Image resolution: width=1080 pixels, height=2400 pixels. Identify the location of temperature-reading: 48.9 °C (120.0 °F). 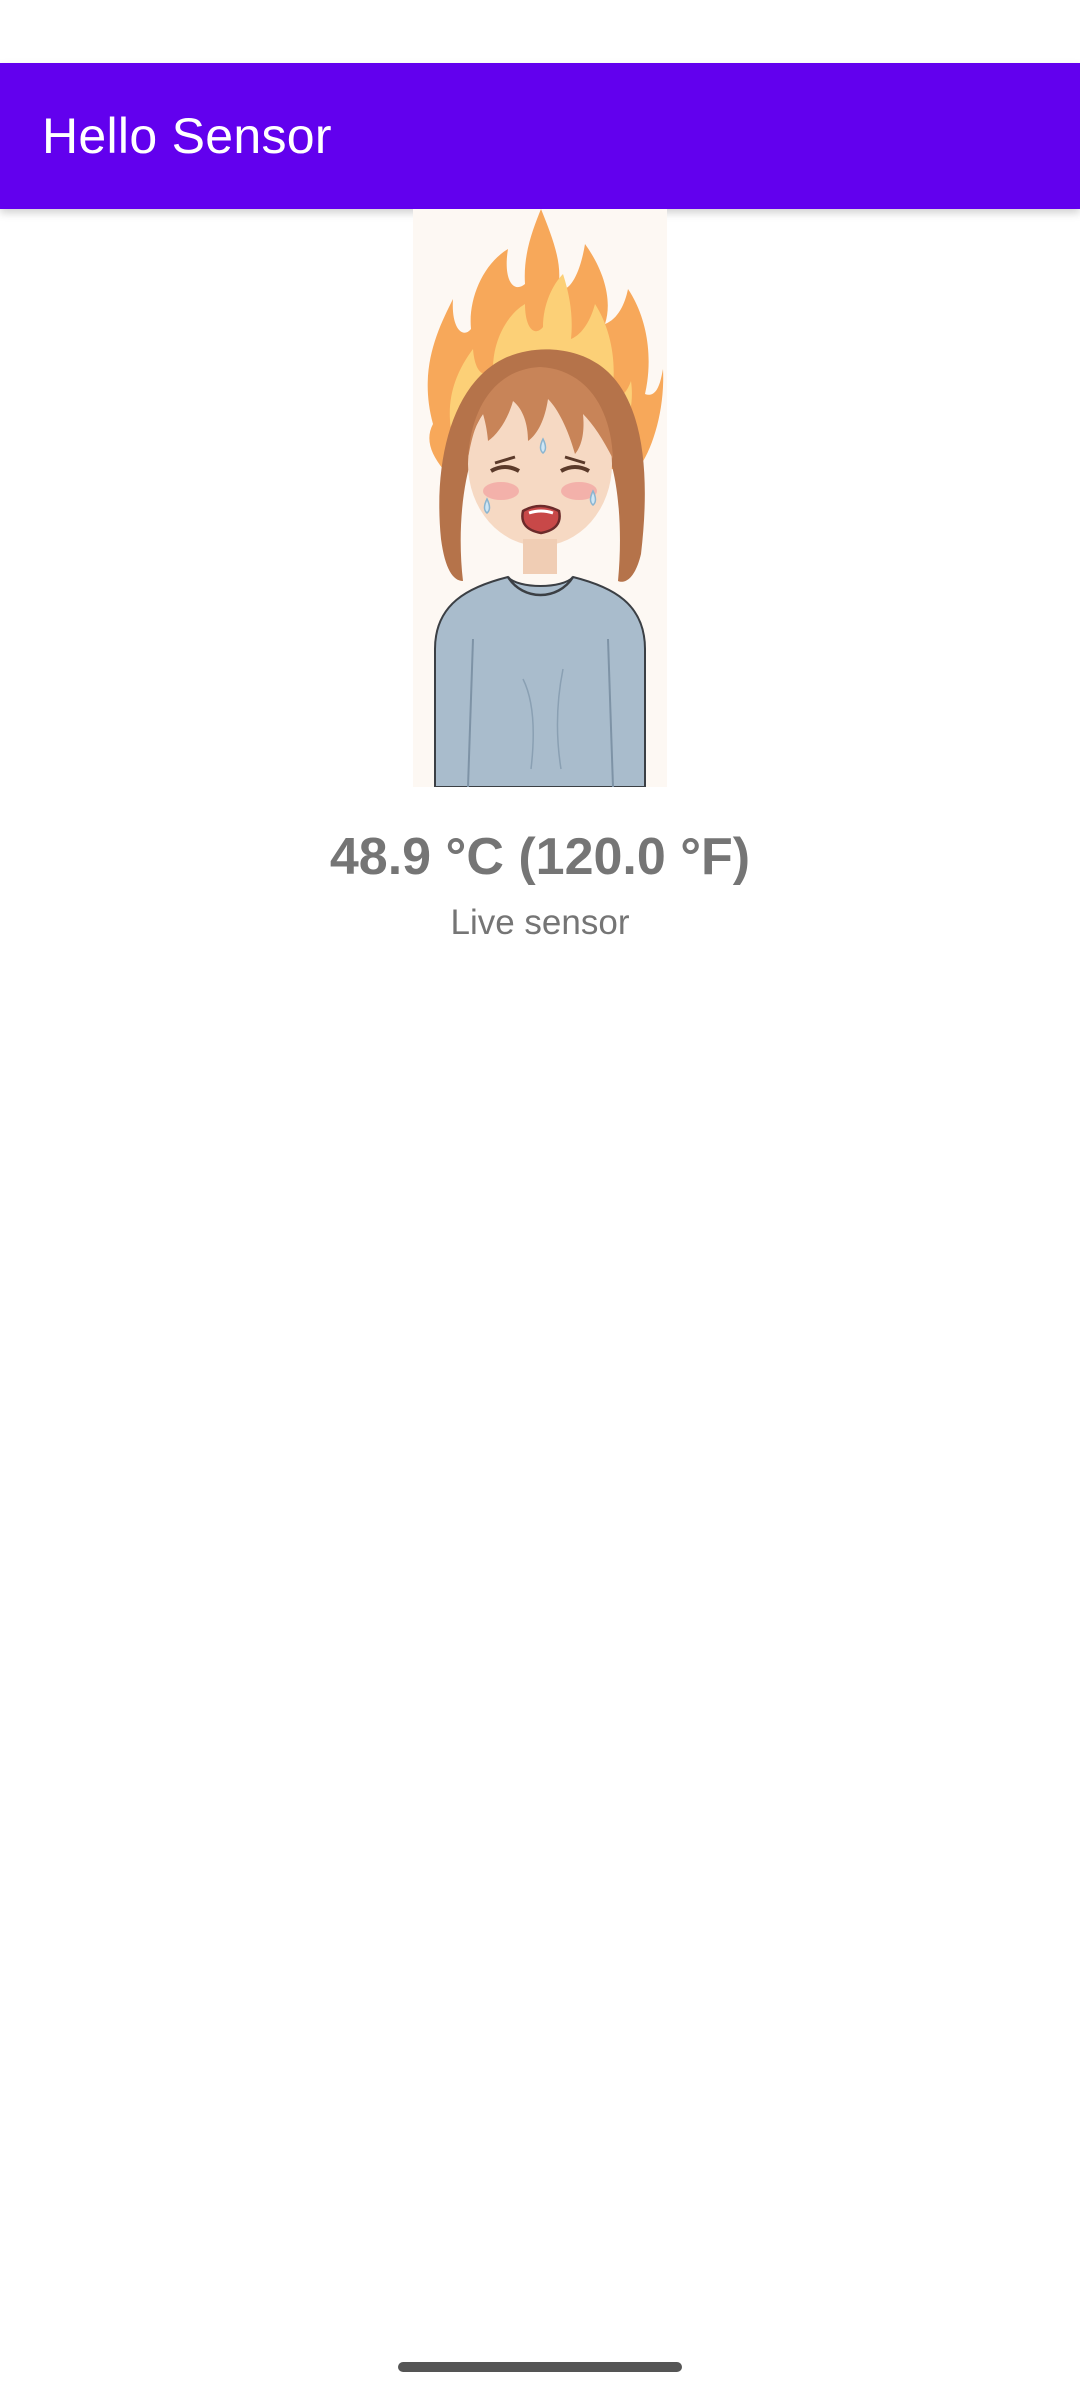
(540, 857).